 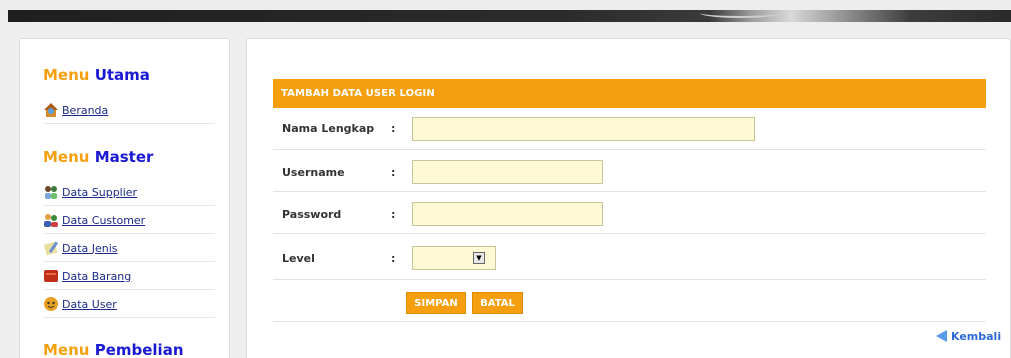 What do you see at coordinates (113, 349) in the screenshot?
I see `menu-title-pembelian: Menu Pembelian` at bounding box center [113, 349].